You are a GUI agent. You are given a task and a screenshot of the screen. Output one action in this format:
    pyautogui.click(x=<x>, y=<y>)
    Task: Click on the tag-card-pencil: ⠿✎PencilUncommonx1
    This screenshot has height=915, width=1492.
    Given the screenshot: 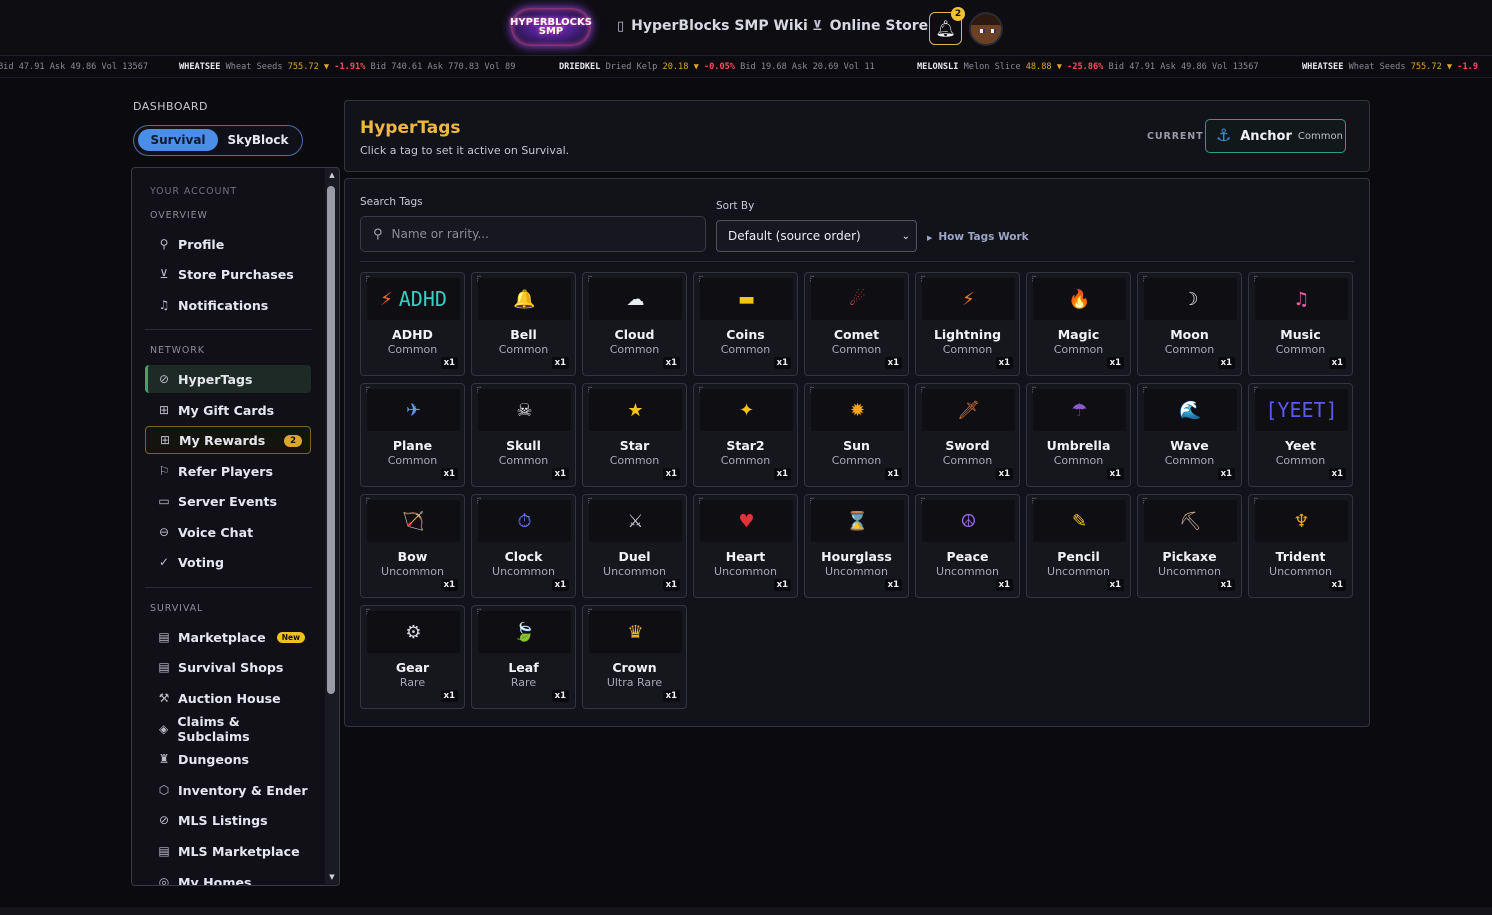 What is the action you would take?
    pyautogui.click(x=1078, y=546)
    